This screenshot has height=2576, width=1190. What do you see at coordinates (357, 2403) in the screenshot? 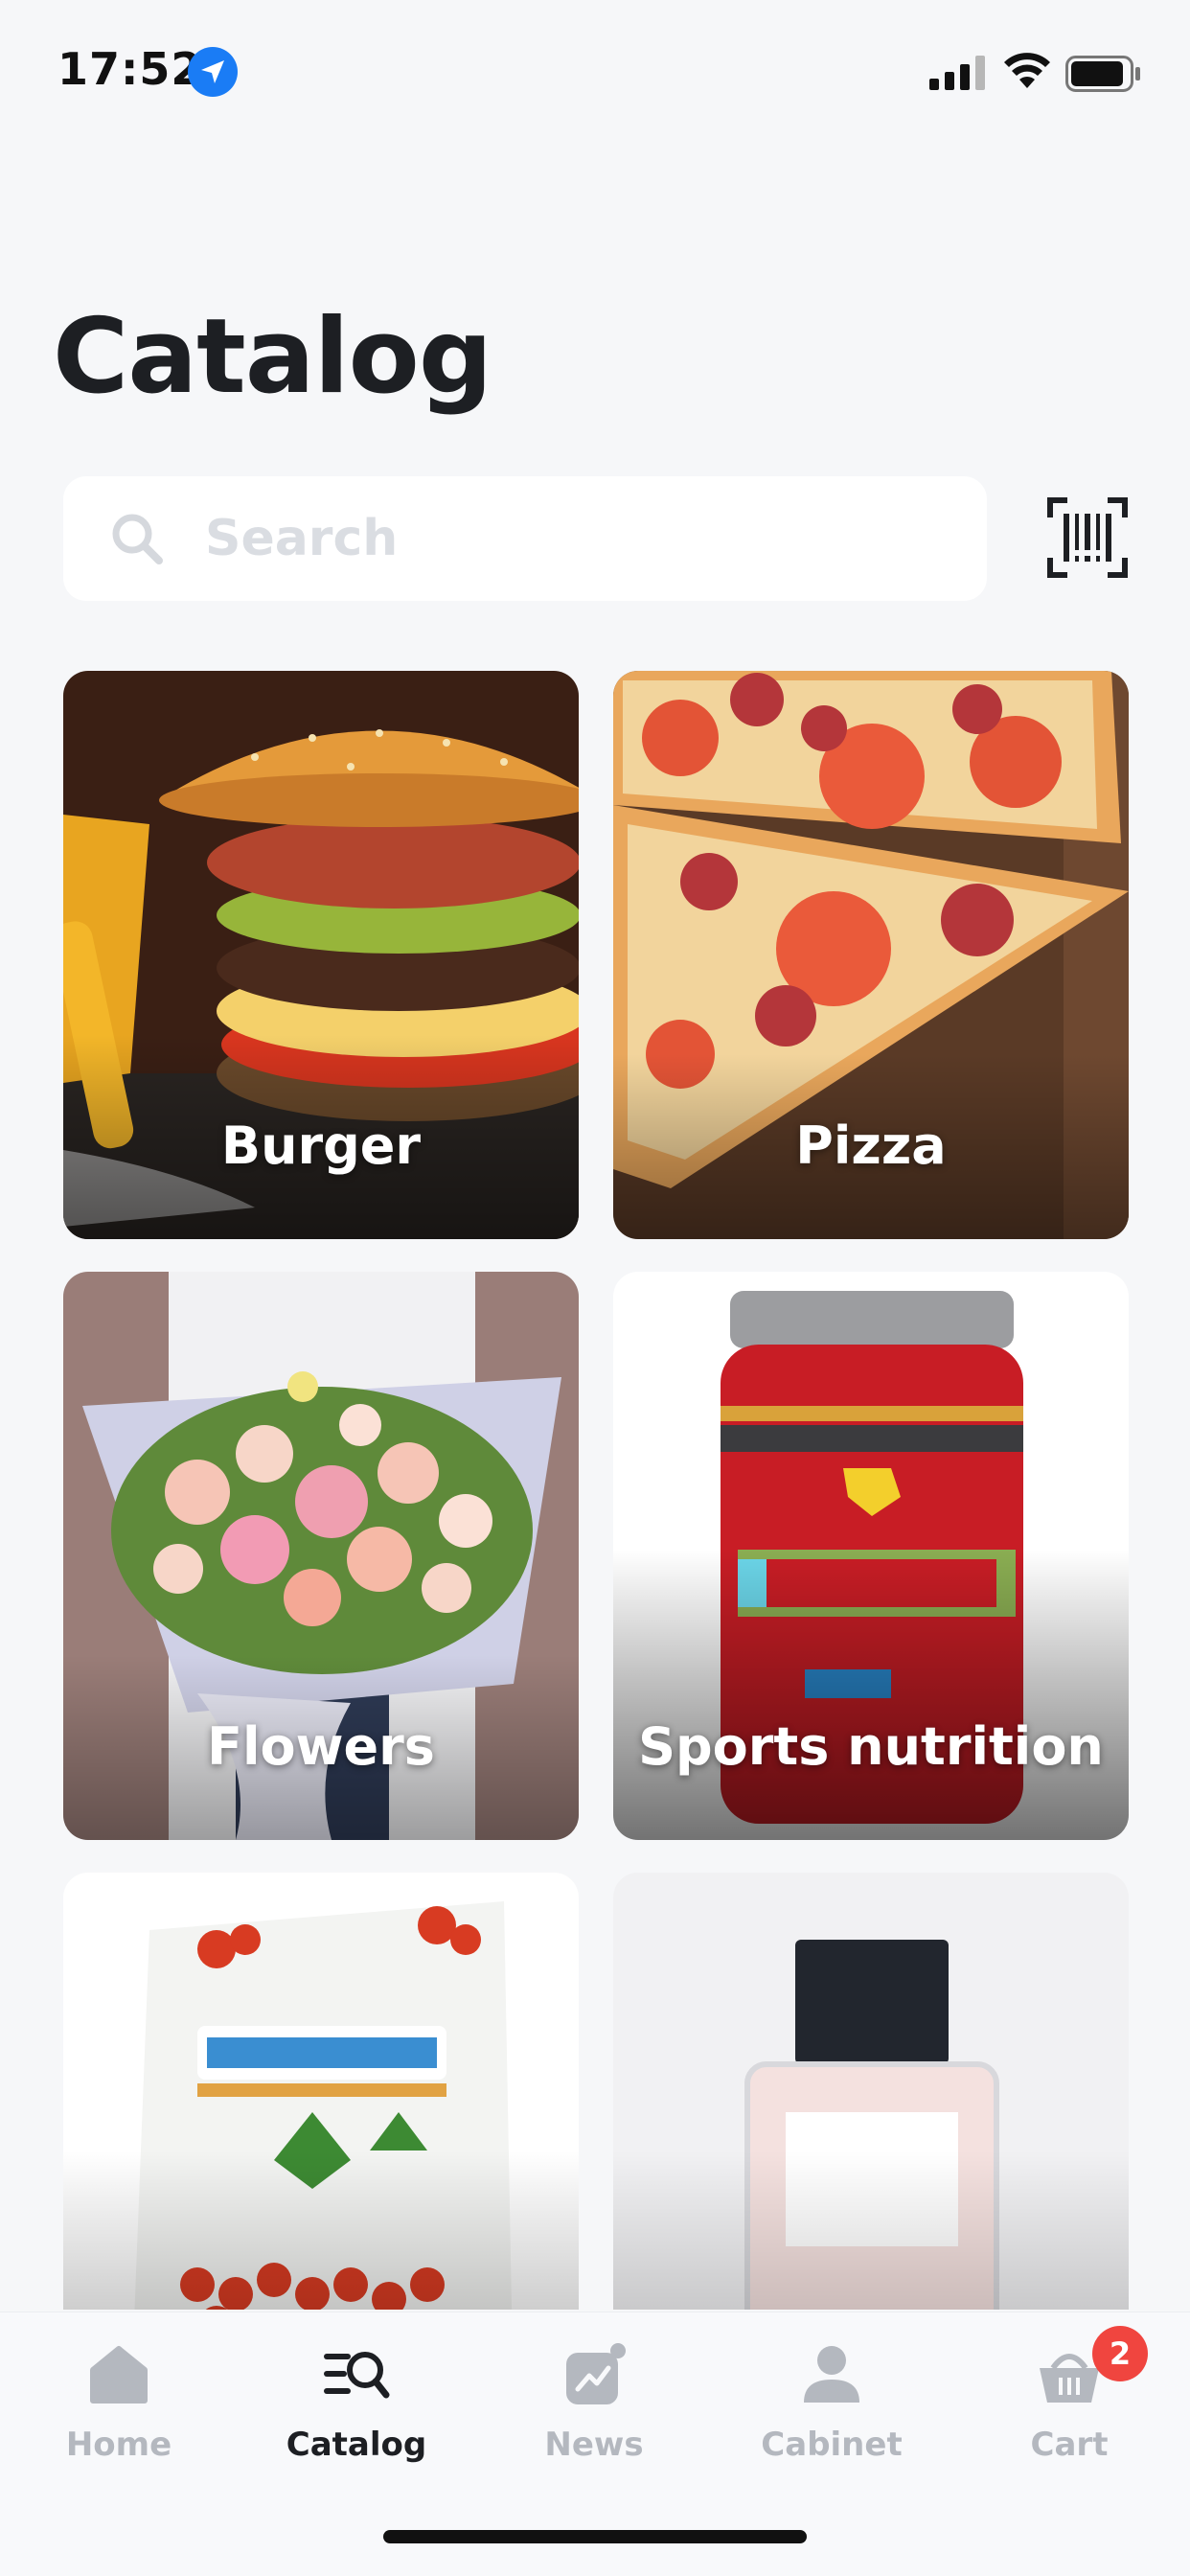
I see `nav-item-catalog: Catalog` at bounding box center [357, 2403].